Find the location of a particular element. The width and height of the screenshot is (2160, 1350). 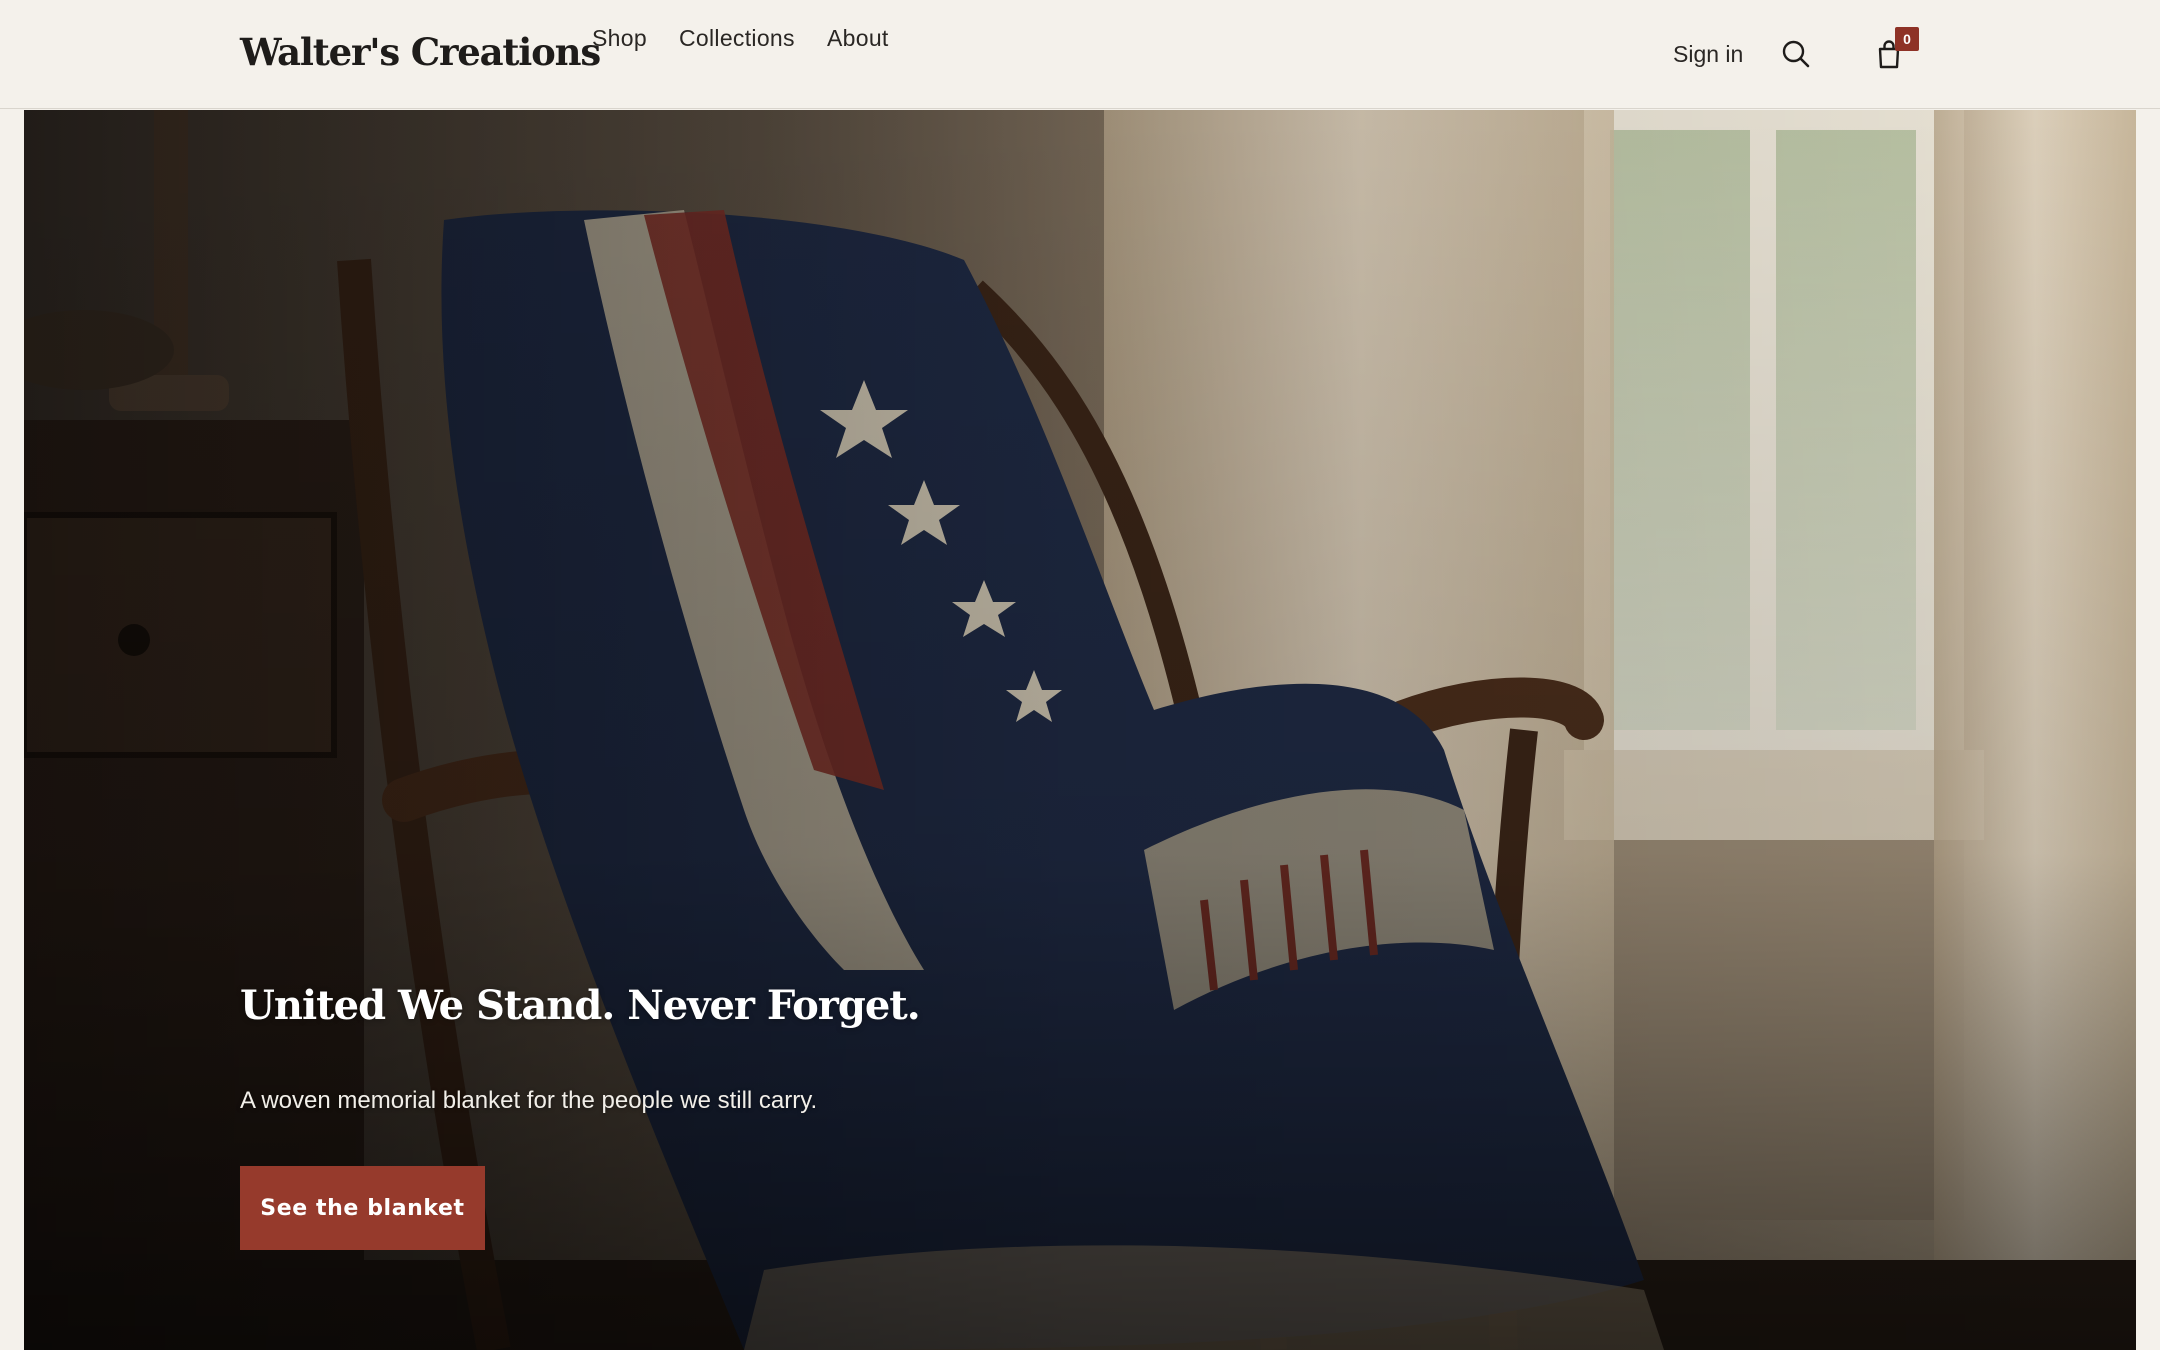

see-blanket-button: See the blanket is located at coordinates (362, 1208).